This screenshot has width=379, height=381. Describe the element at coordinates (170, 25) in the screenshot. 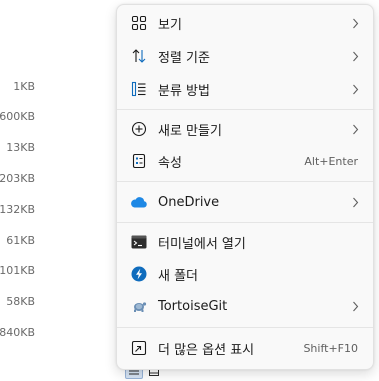

I see `menu-item-label: 보기` at that location.